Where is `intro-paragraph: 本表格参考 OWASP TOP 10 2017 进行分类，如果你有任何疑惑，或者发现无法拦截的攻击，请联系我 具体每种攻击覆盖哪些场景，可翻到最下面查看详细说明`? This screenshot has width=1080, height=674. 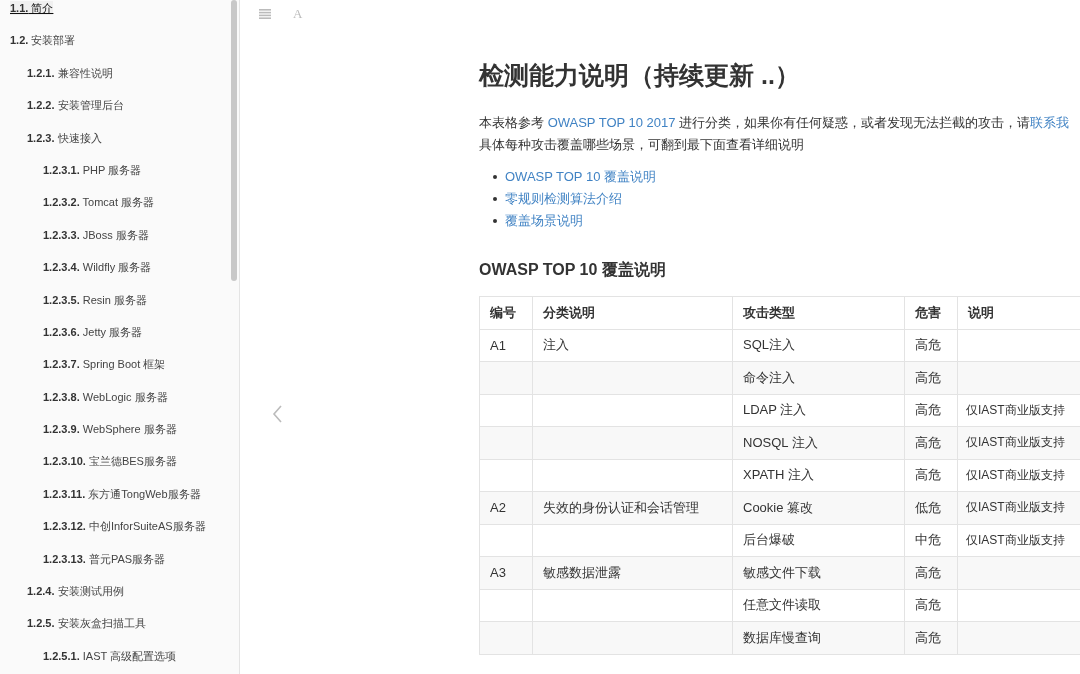
intro-paragraph: 本表格参考 OWASP TOP 10 2017 进行分类，如果你有任何疑惑，或者发现无法拦截的攻击，请联系我 具体每种攻击覆盖哪些场景，可翻到最下面查看详细说明 is located at coordinates (775, 134).